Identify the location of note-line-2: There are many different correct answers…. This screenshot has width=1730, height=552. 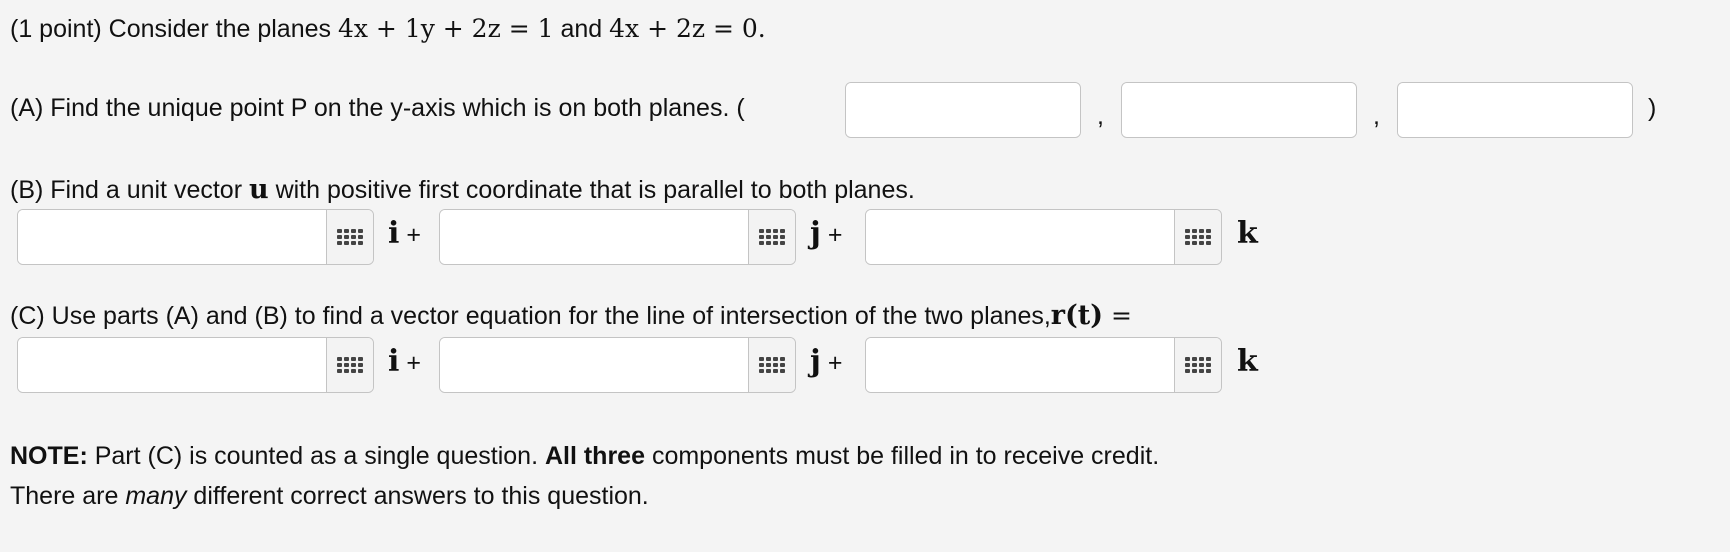
(329, 496).